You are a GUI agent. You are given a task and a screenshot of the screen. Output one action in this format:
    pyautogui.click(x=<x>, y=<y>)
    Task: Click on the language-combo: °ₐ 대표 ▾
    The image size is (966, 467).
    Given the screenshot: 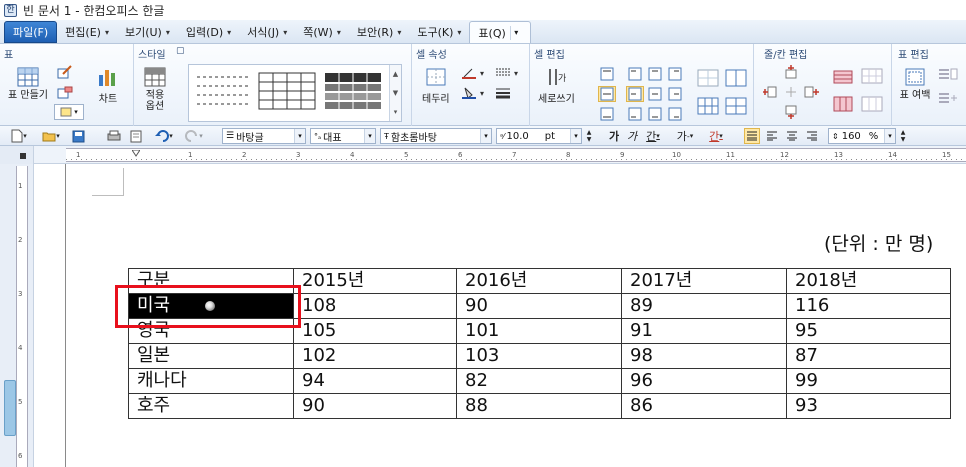 What is the action you would take?
    pyautogui.click(x=343, y=136)
    